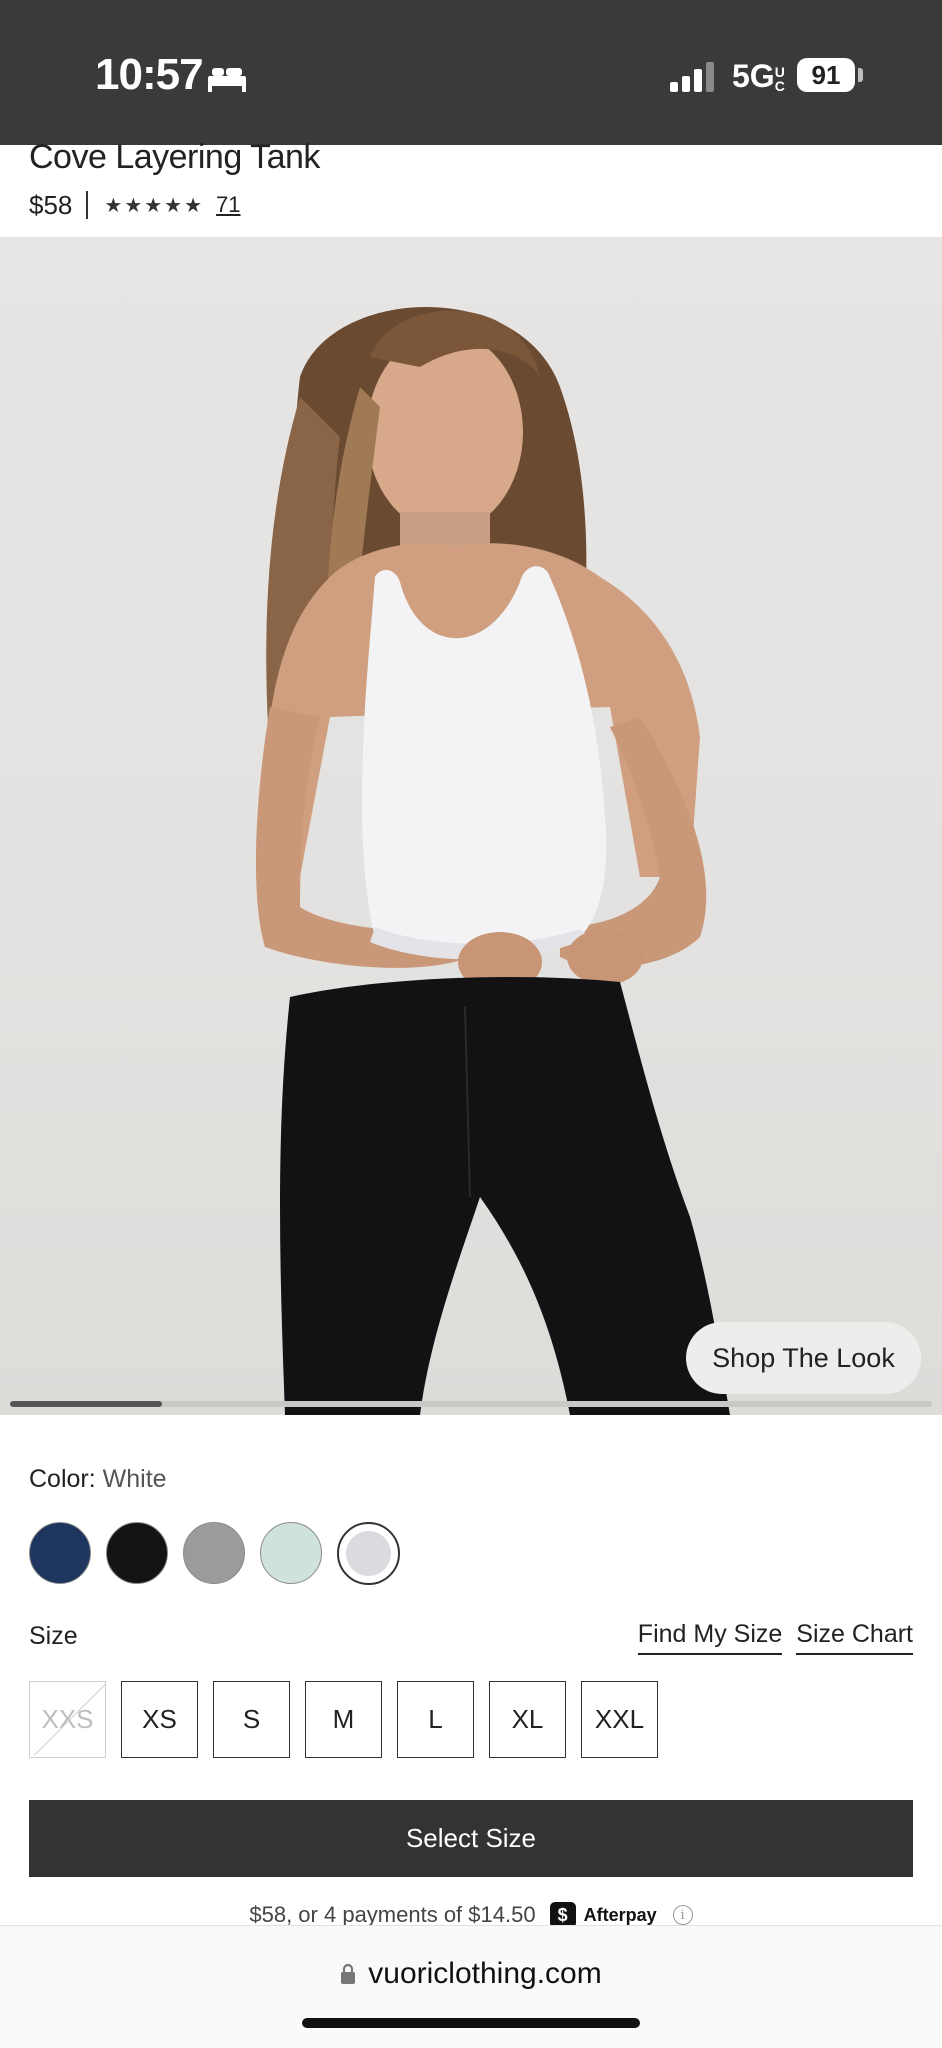 This screenshot has height=2048, width=942. What do you see at coordinates (149, 74) in the screenshot?
I see `status-time: 10:57` at bounding box center [149, 74].